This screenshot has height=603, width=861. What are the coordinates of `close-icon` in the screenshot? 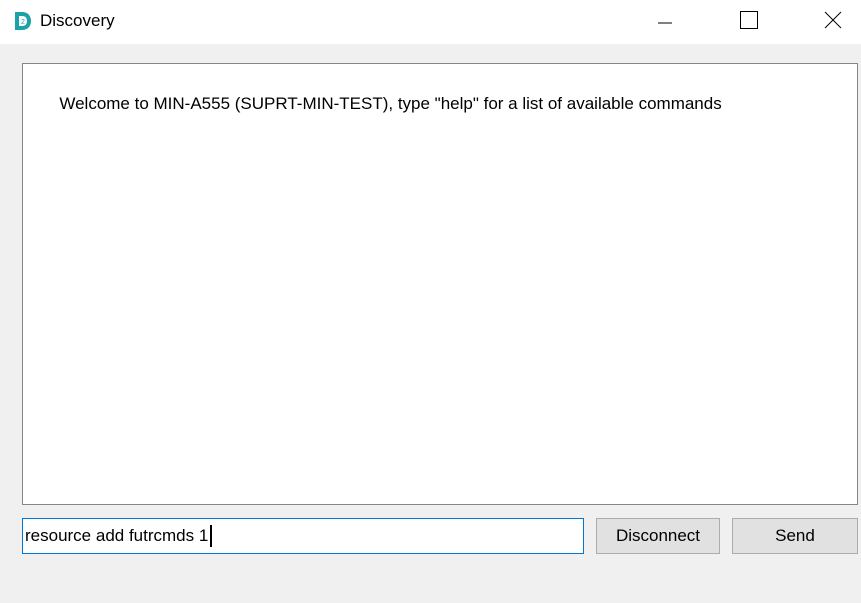 It's located at (833, 20).